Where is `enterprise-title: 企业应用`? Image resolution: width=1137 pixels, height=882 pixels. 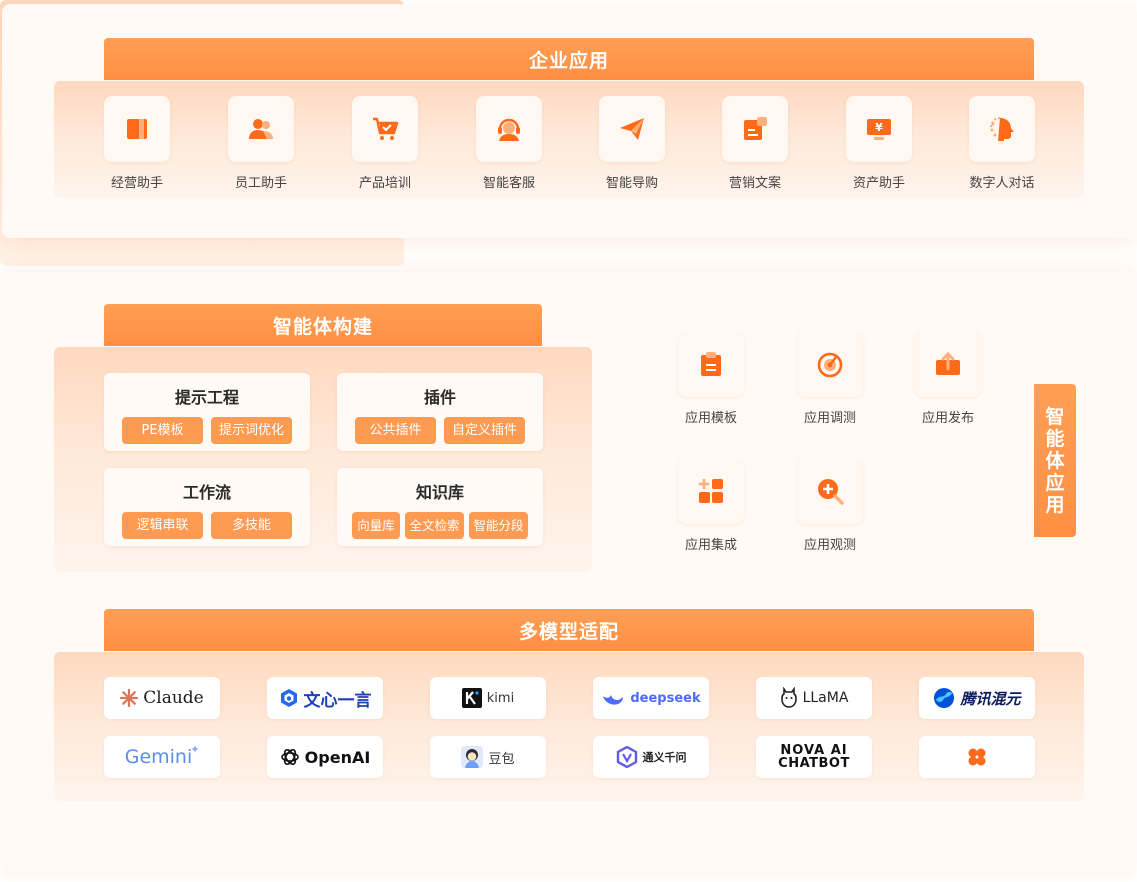 enterprise-title: 企业应用 is located at coordinates (568, 60).